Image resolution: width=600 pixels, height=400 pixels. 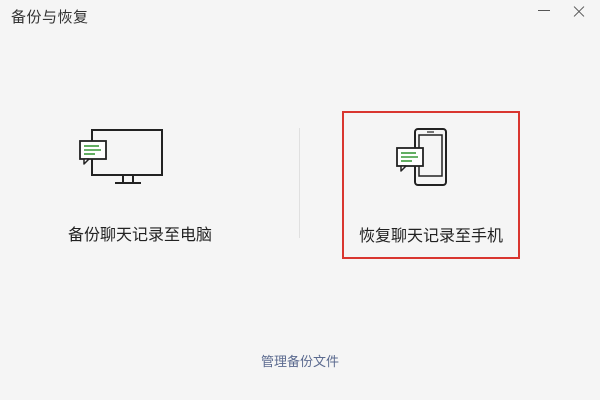 What do you see at coordinates (421, 157) in the screenshot?
I see `phone-chat-icon` at bounding box center [421, 157].